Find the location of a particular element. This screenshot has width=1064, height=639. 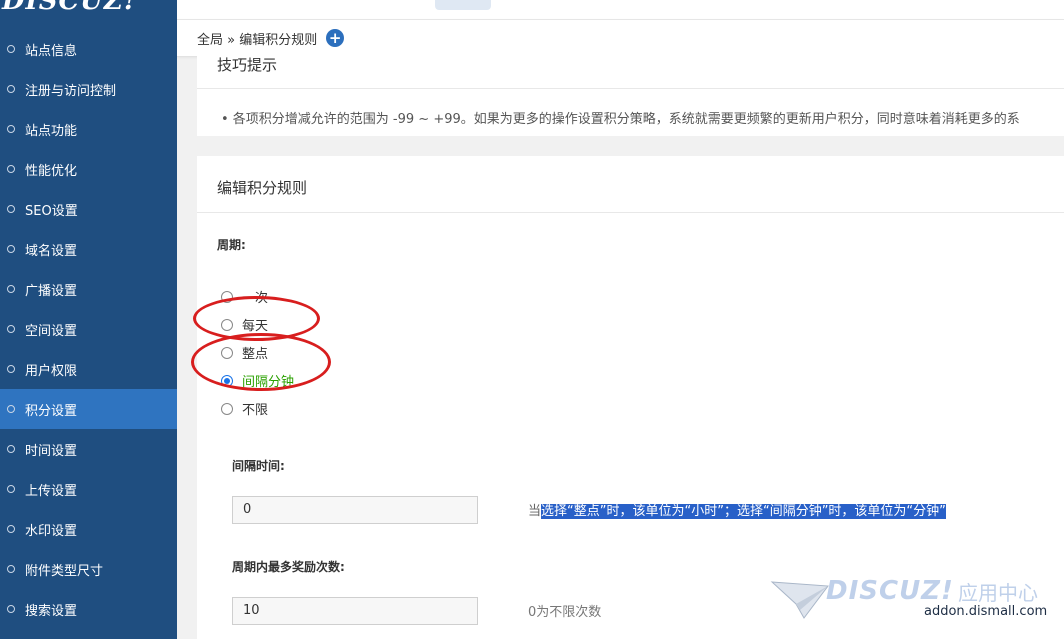

interval-input: 0 is located at coordinates (355, 510).